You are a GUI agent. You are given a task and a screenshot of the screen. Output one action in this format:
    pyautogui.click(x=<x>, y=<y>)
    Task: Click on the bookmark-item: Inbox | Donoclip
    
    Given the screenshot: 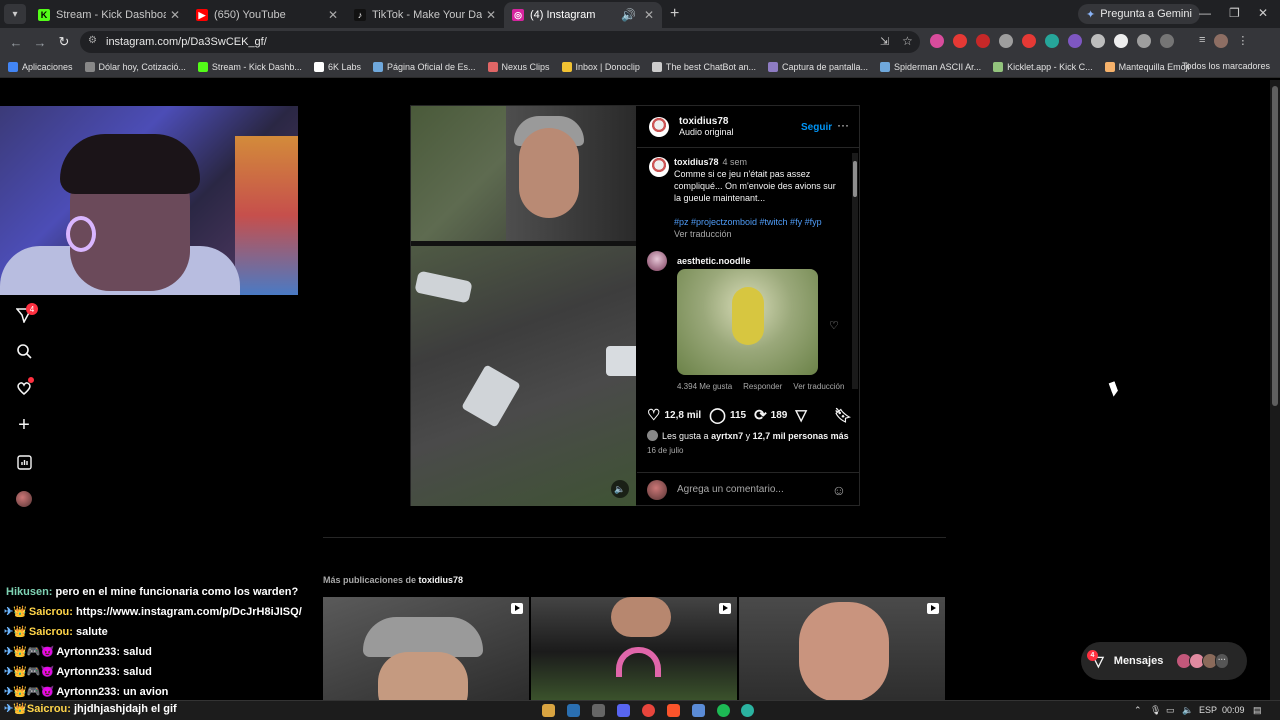 What is the action you would take?
    pyautogui.click(x=600, y=66)
    